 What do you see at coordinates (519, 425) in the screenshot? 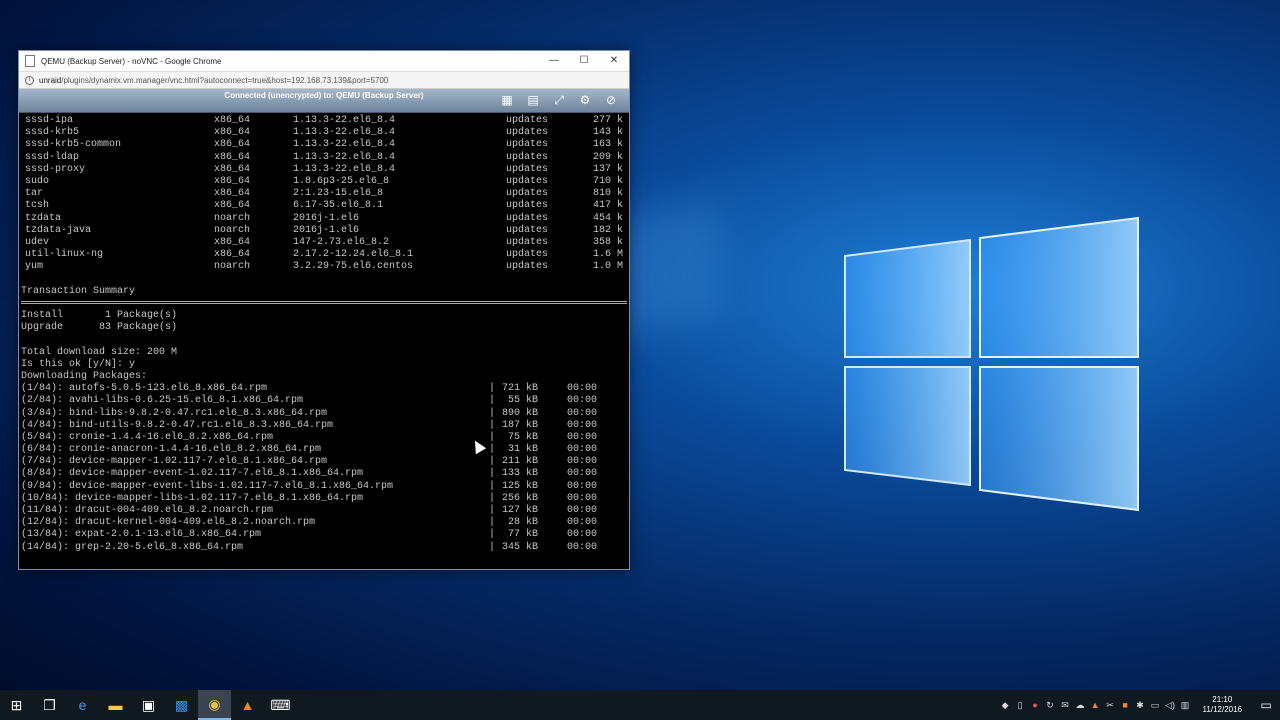
I see `download-size: 187 kB` at bounding box center [519, 425].